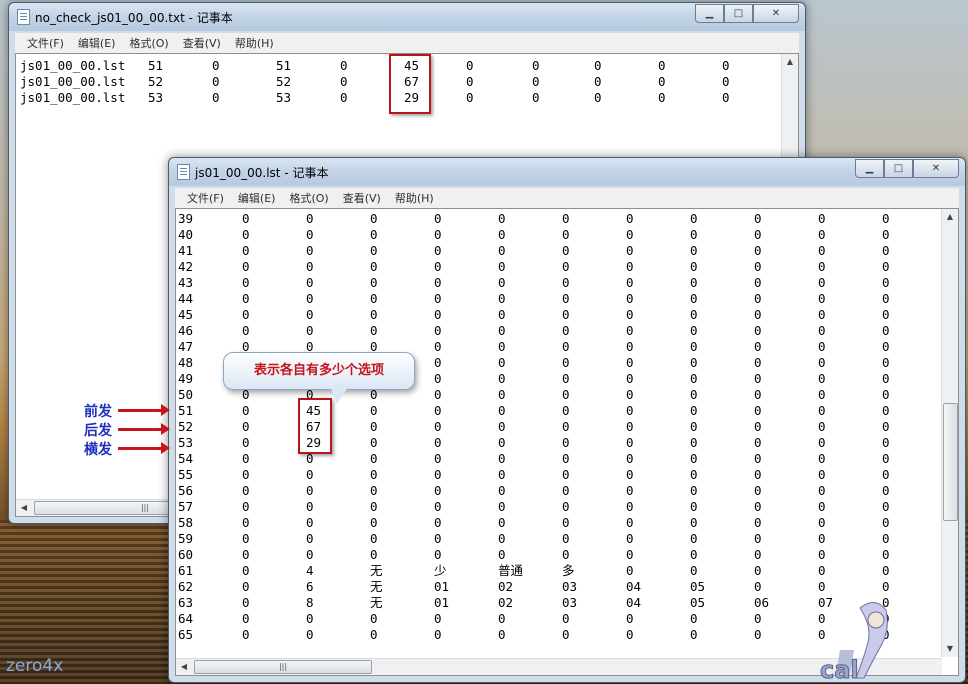 This screenshot has height=684, width=968. Describe the element at coordinates (315, 426) in the screenshot. I see `highlight-box-window2` at that location.